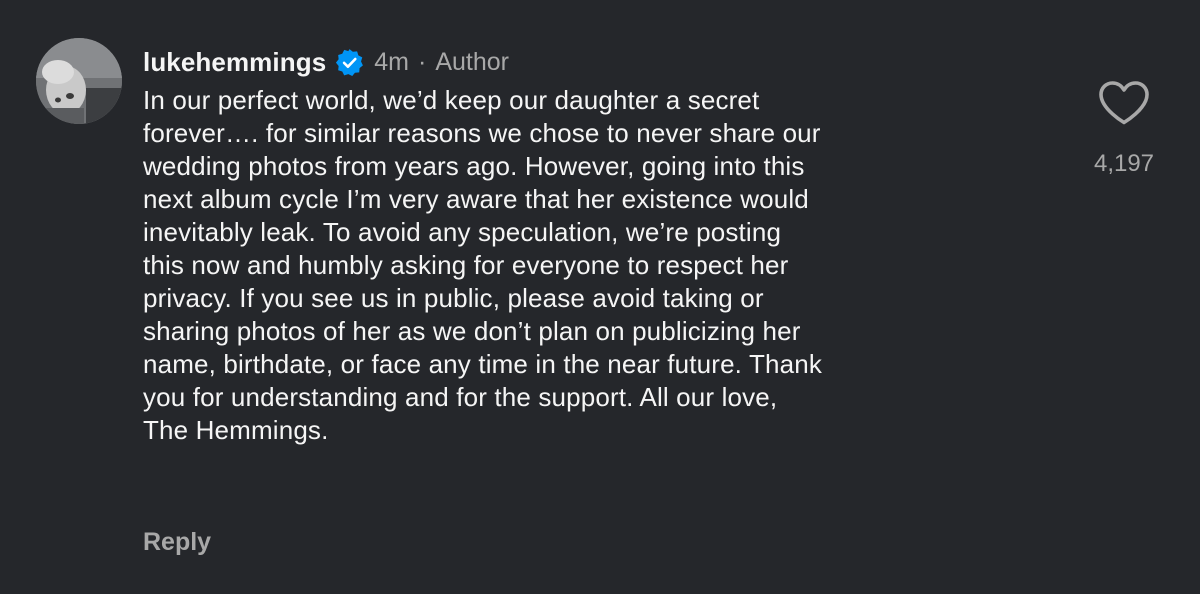 This screenshot has height=594, width=1200. What do you see at coordinates (603, 62) in the screenshot?
I see `comment-header: lukehemmings 4m · Author` at bounding box center [603, 62].